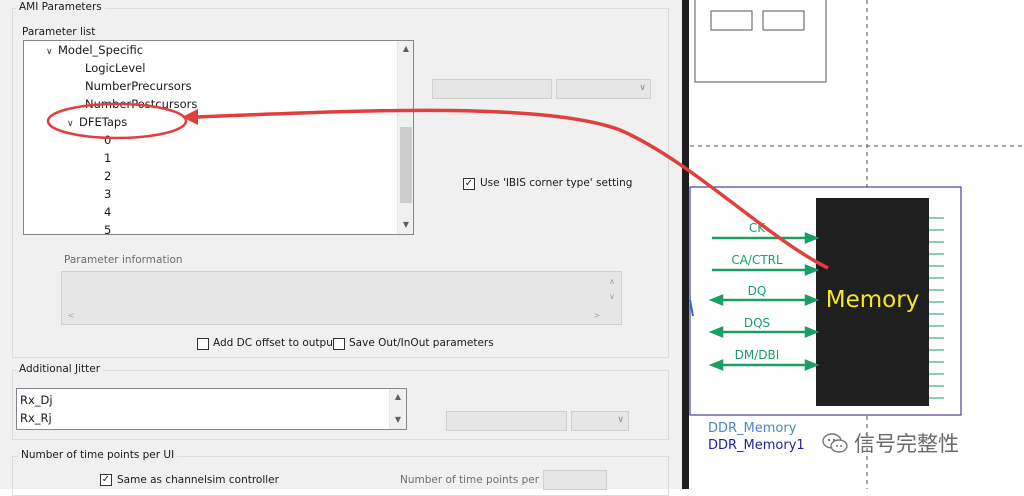 The width and height of the screenshot is (1024, 496). Describe the element at coordinates (203, 344) in the screenshot. I see `add-dc-offset-checkbox` at that location.